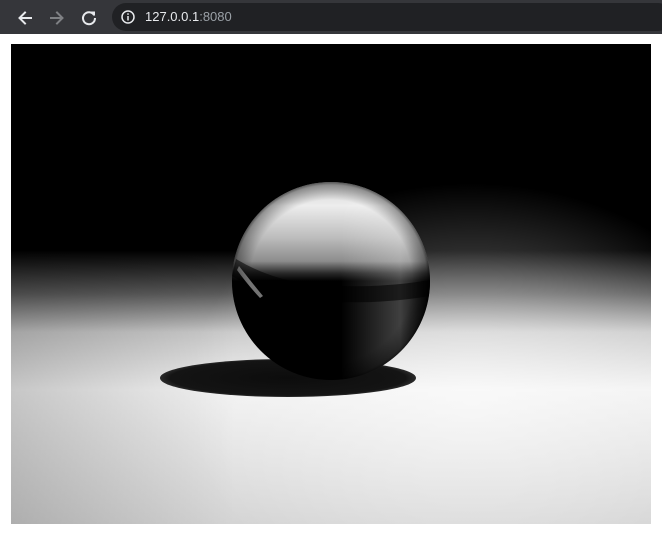 This screenshot has width=662, height=536. I want to click on back-button, so click(25, 18).